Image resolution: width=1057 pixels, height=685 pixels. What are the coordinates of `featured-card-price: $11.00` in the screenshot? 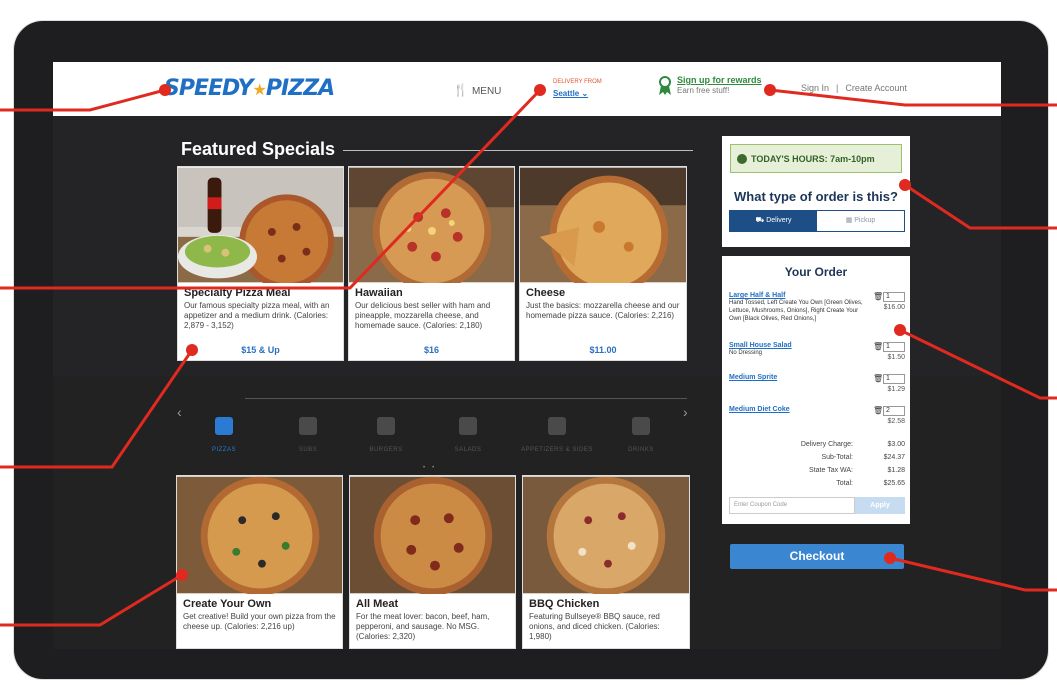 It's located at (603, 350).